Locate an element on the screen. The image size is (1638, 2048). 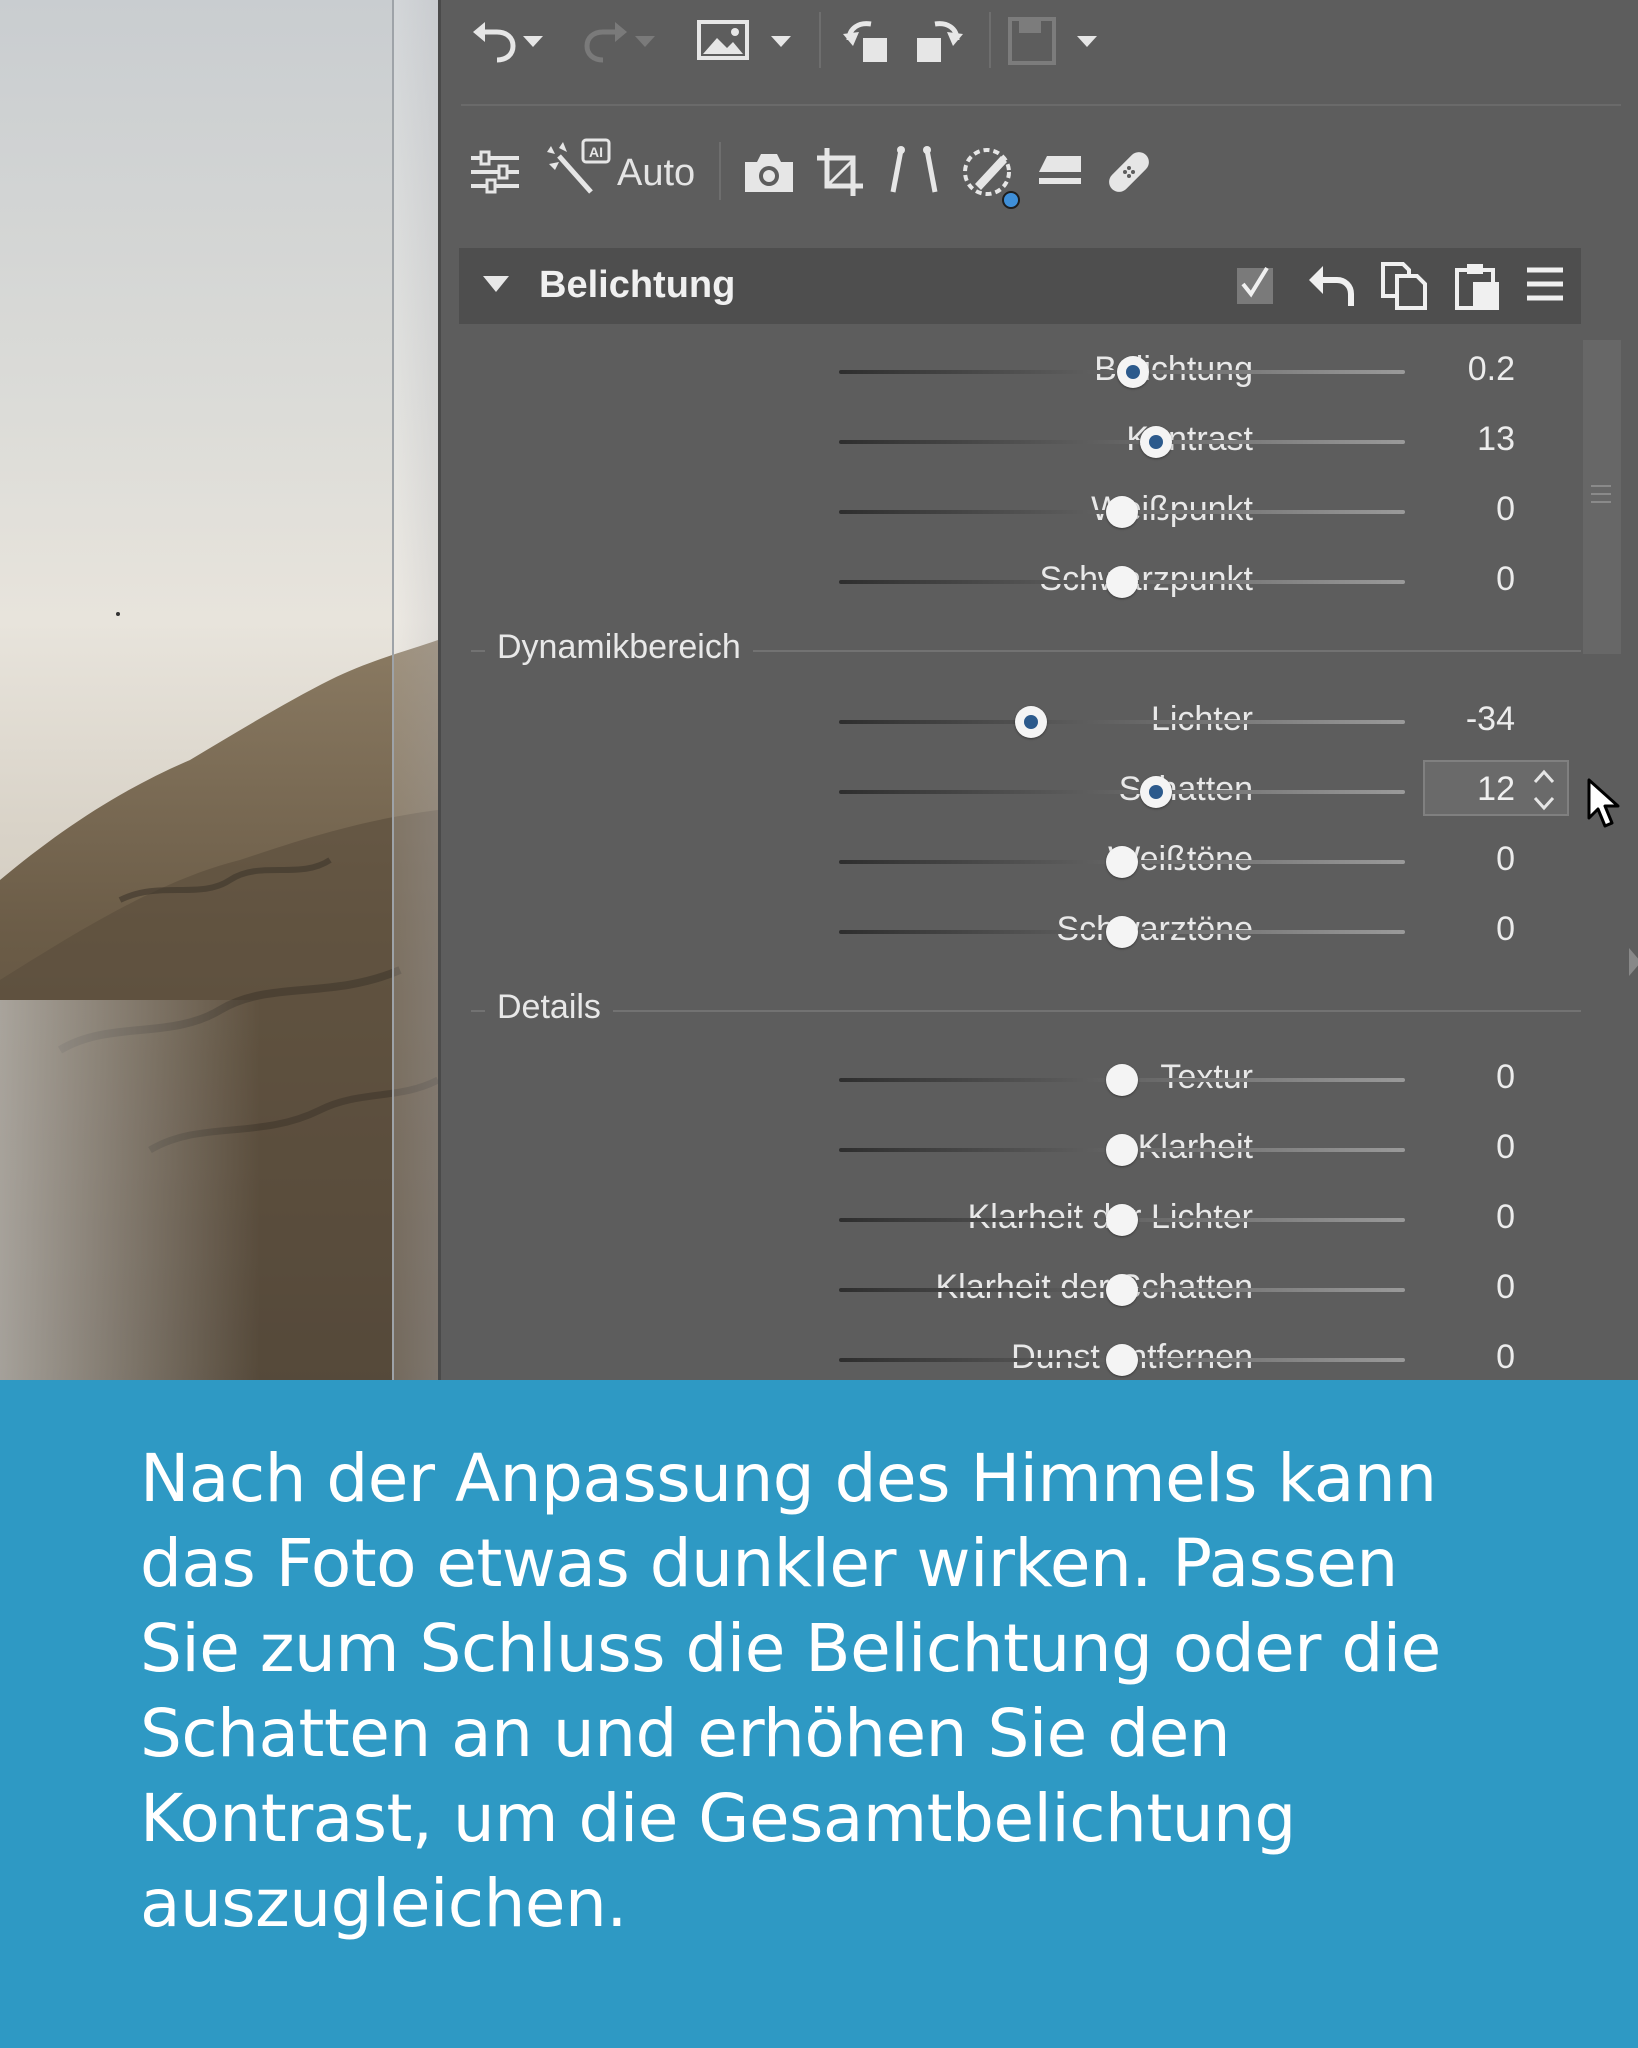
group-divider is located at coordinates (1026, 1011).